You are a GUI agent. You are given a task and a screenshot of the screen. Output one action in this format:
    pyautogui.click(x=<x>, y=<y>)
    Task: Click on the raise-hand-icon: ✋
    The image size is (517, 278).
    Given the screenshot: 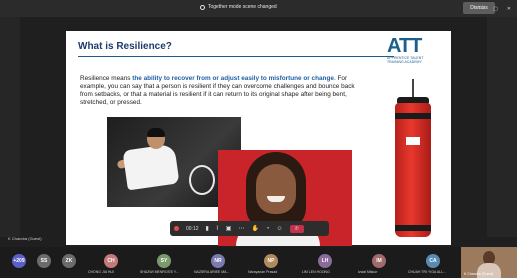 What is the action you would take?
    pyautogui.click(x=254, y=228)
    